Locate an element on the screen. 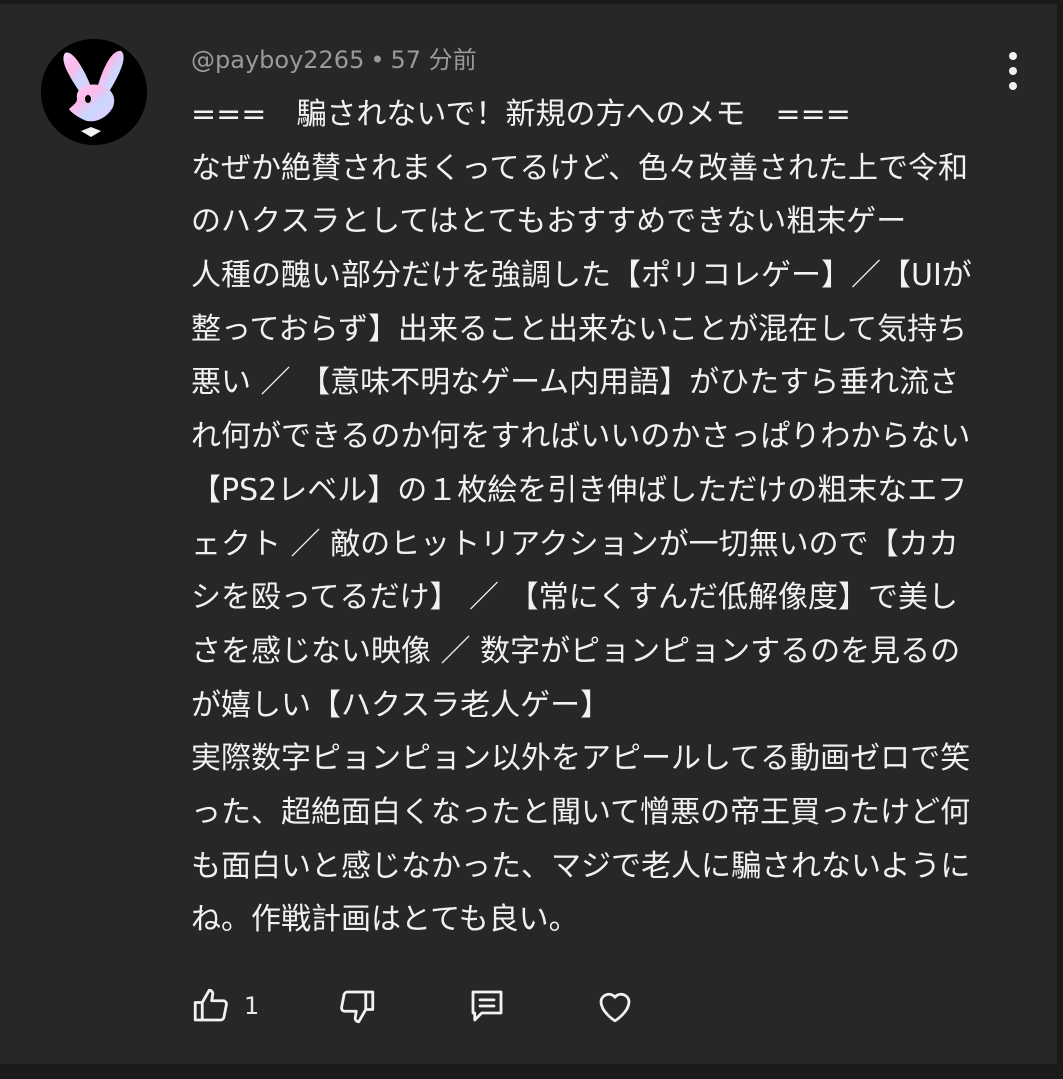 The width and height of the screenshot is (1063, 1079). dislike-button is located at coordinates (357, 1006).